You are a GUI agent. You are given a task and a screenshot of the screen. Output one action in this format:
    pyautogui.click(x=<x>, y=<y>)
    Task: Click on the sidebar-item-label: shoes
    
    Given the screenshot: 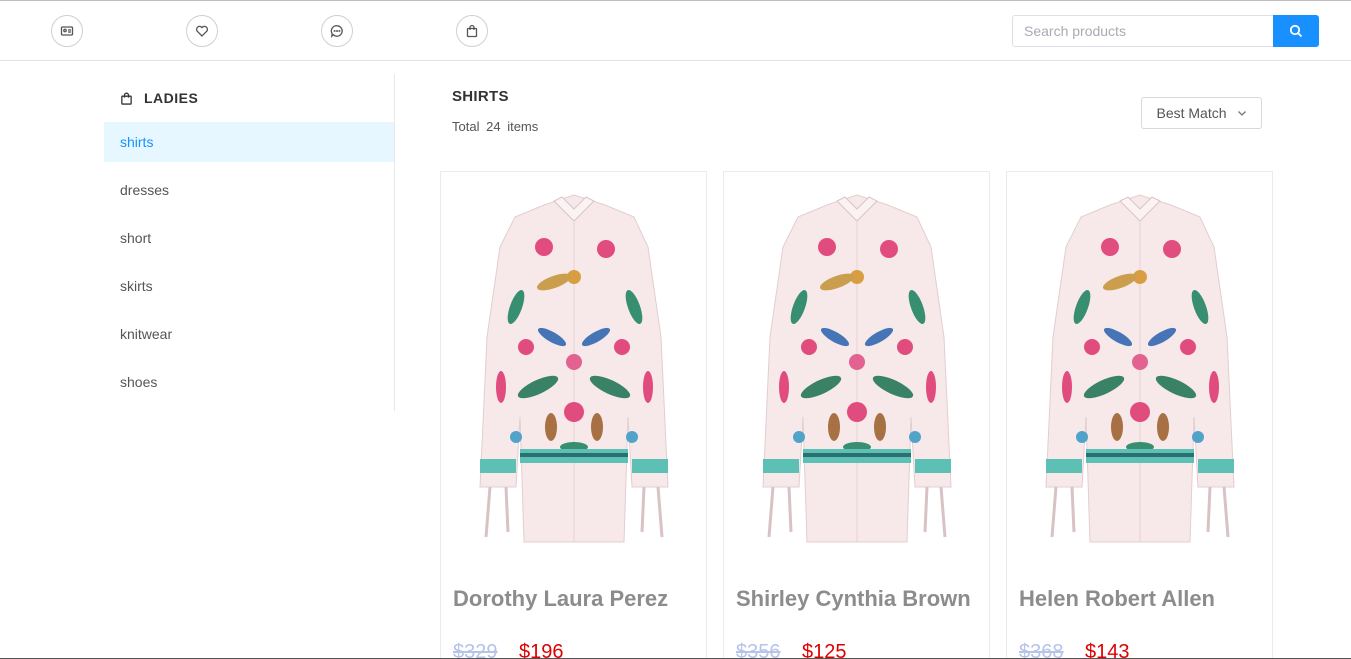 What is the action you would take?
    pyautogui.click(x=139, y=382)
    